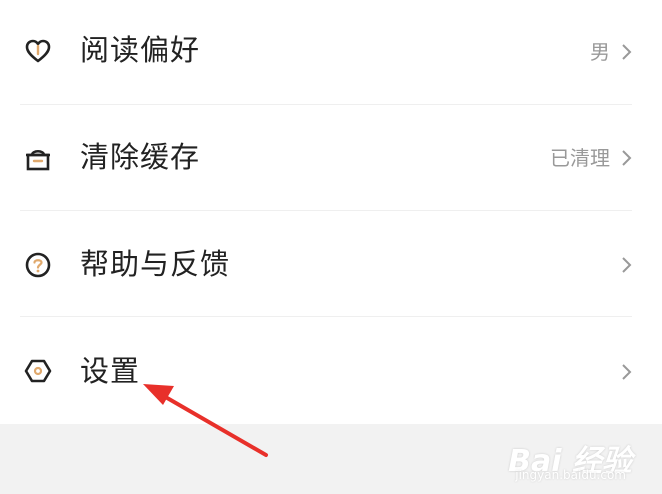 Image resolution: width=662 pixels, height=494 pixels. I want to click on menu-item-label: 阅读偏好, so click(140, 50).